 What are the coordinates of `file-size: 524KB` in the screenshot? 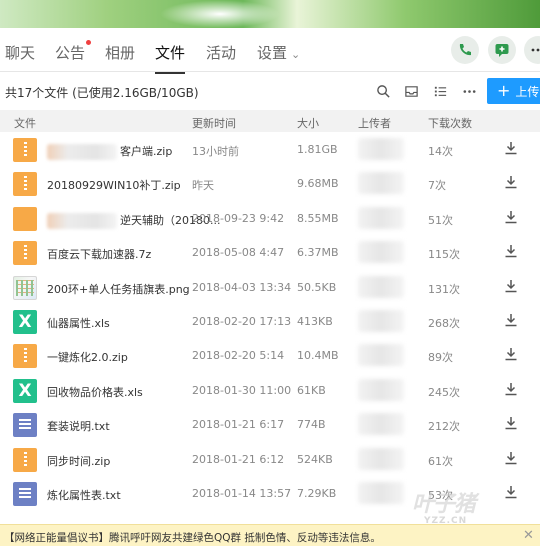 It's located at (315, 459).